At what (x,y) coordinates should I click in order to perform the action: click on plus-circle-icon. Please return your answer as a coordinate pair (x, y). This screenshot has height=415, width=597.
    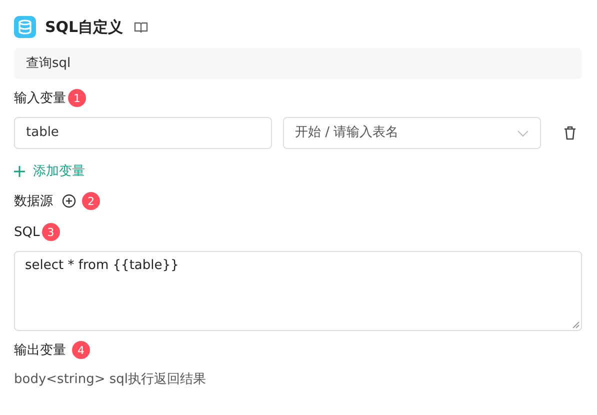
    Looking at the image, I should click on (69, 201).